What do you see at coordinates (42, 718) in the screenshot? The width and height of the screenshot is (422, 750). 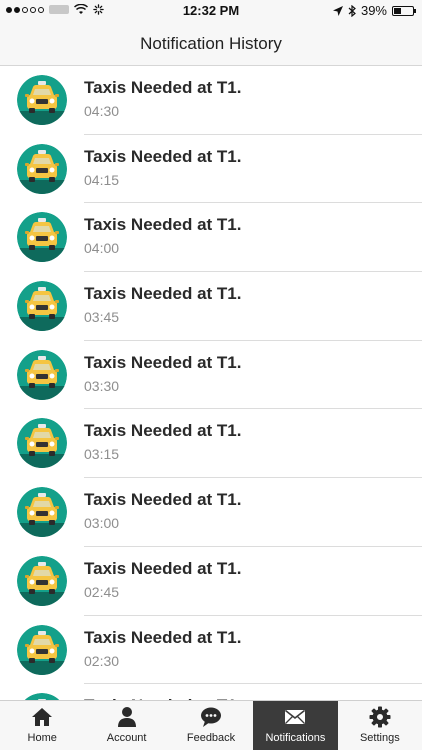 I see `home-icon` at bounding box center [42, 718].